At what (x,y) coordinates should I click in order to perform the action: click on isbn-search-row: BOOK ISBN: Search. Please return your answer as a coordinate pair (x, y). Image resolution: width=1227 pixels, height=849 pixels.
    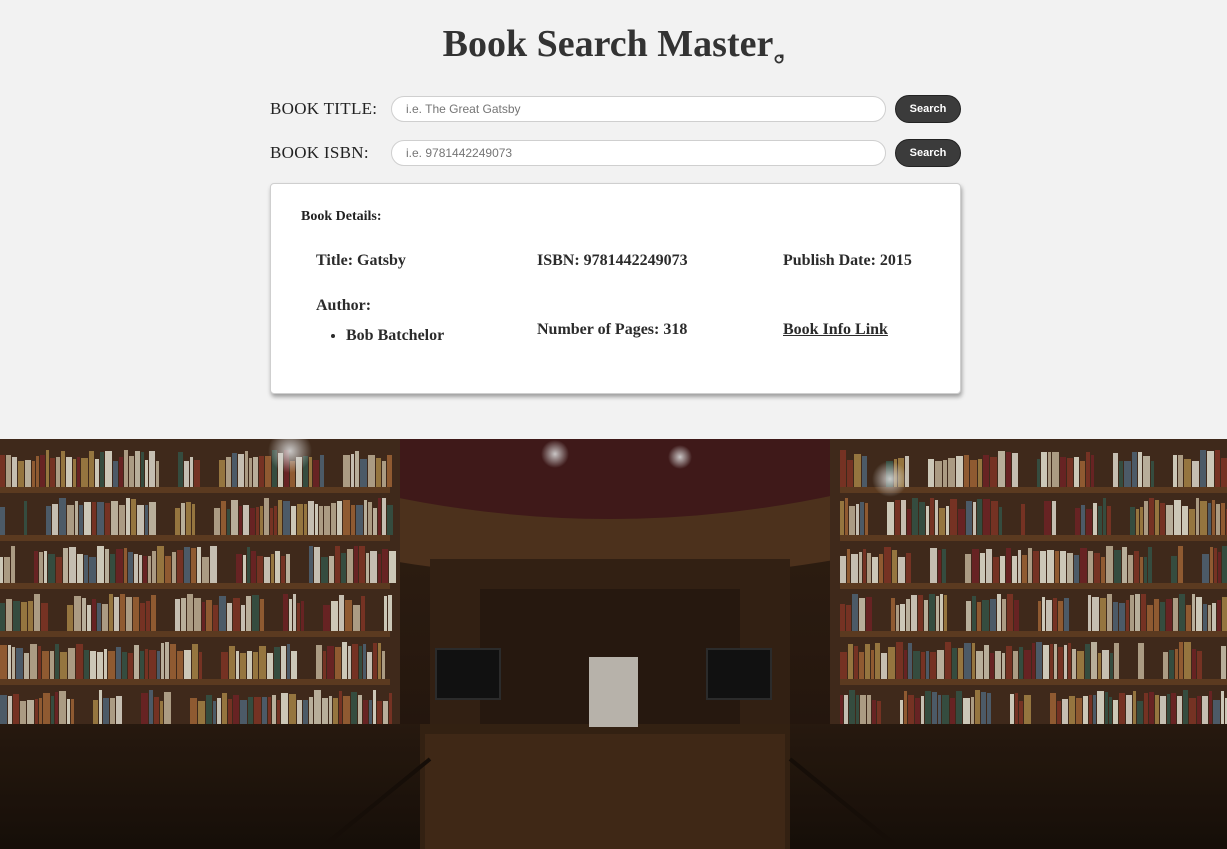
    Looking at the image, I should click on (615, 154).